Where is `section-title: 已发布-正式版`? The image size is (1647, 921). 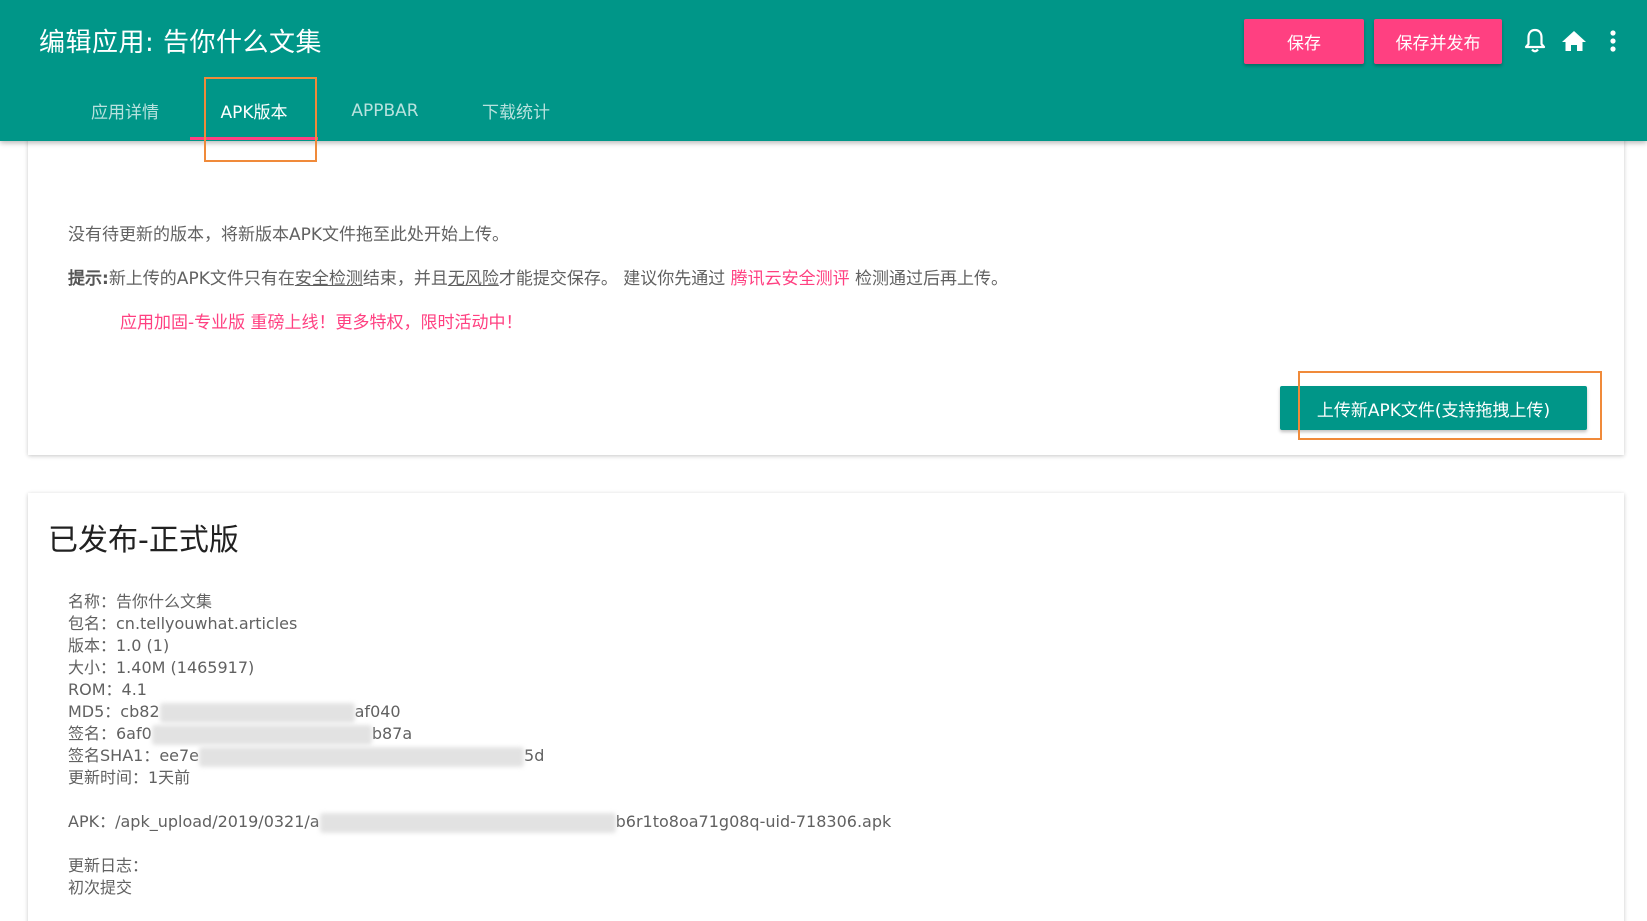 section-title: 已发布-正式版 is located at coordinates (143, 540).